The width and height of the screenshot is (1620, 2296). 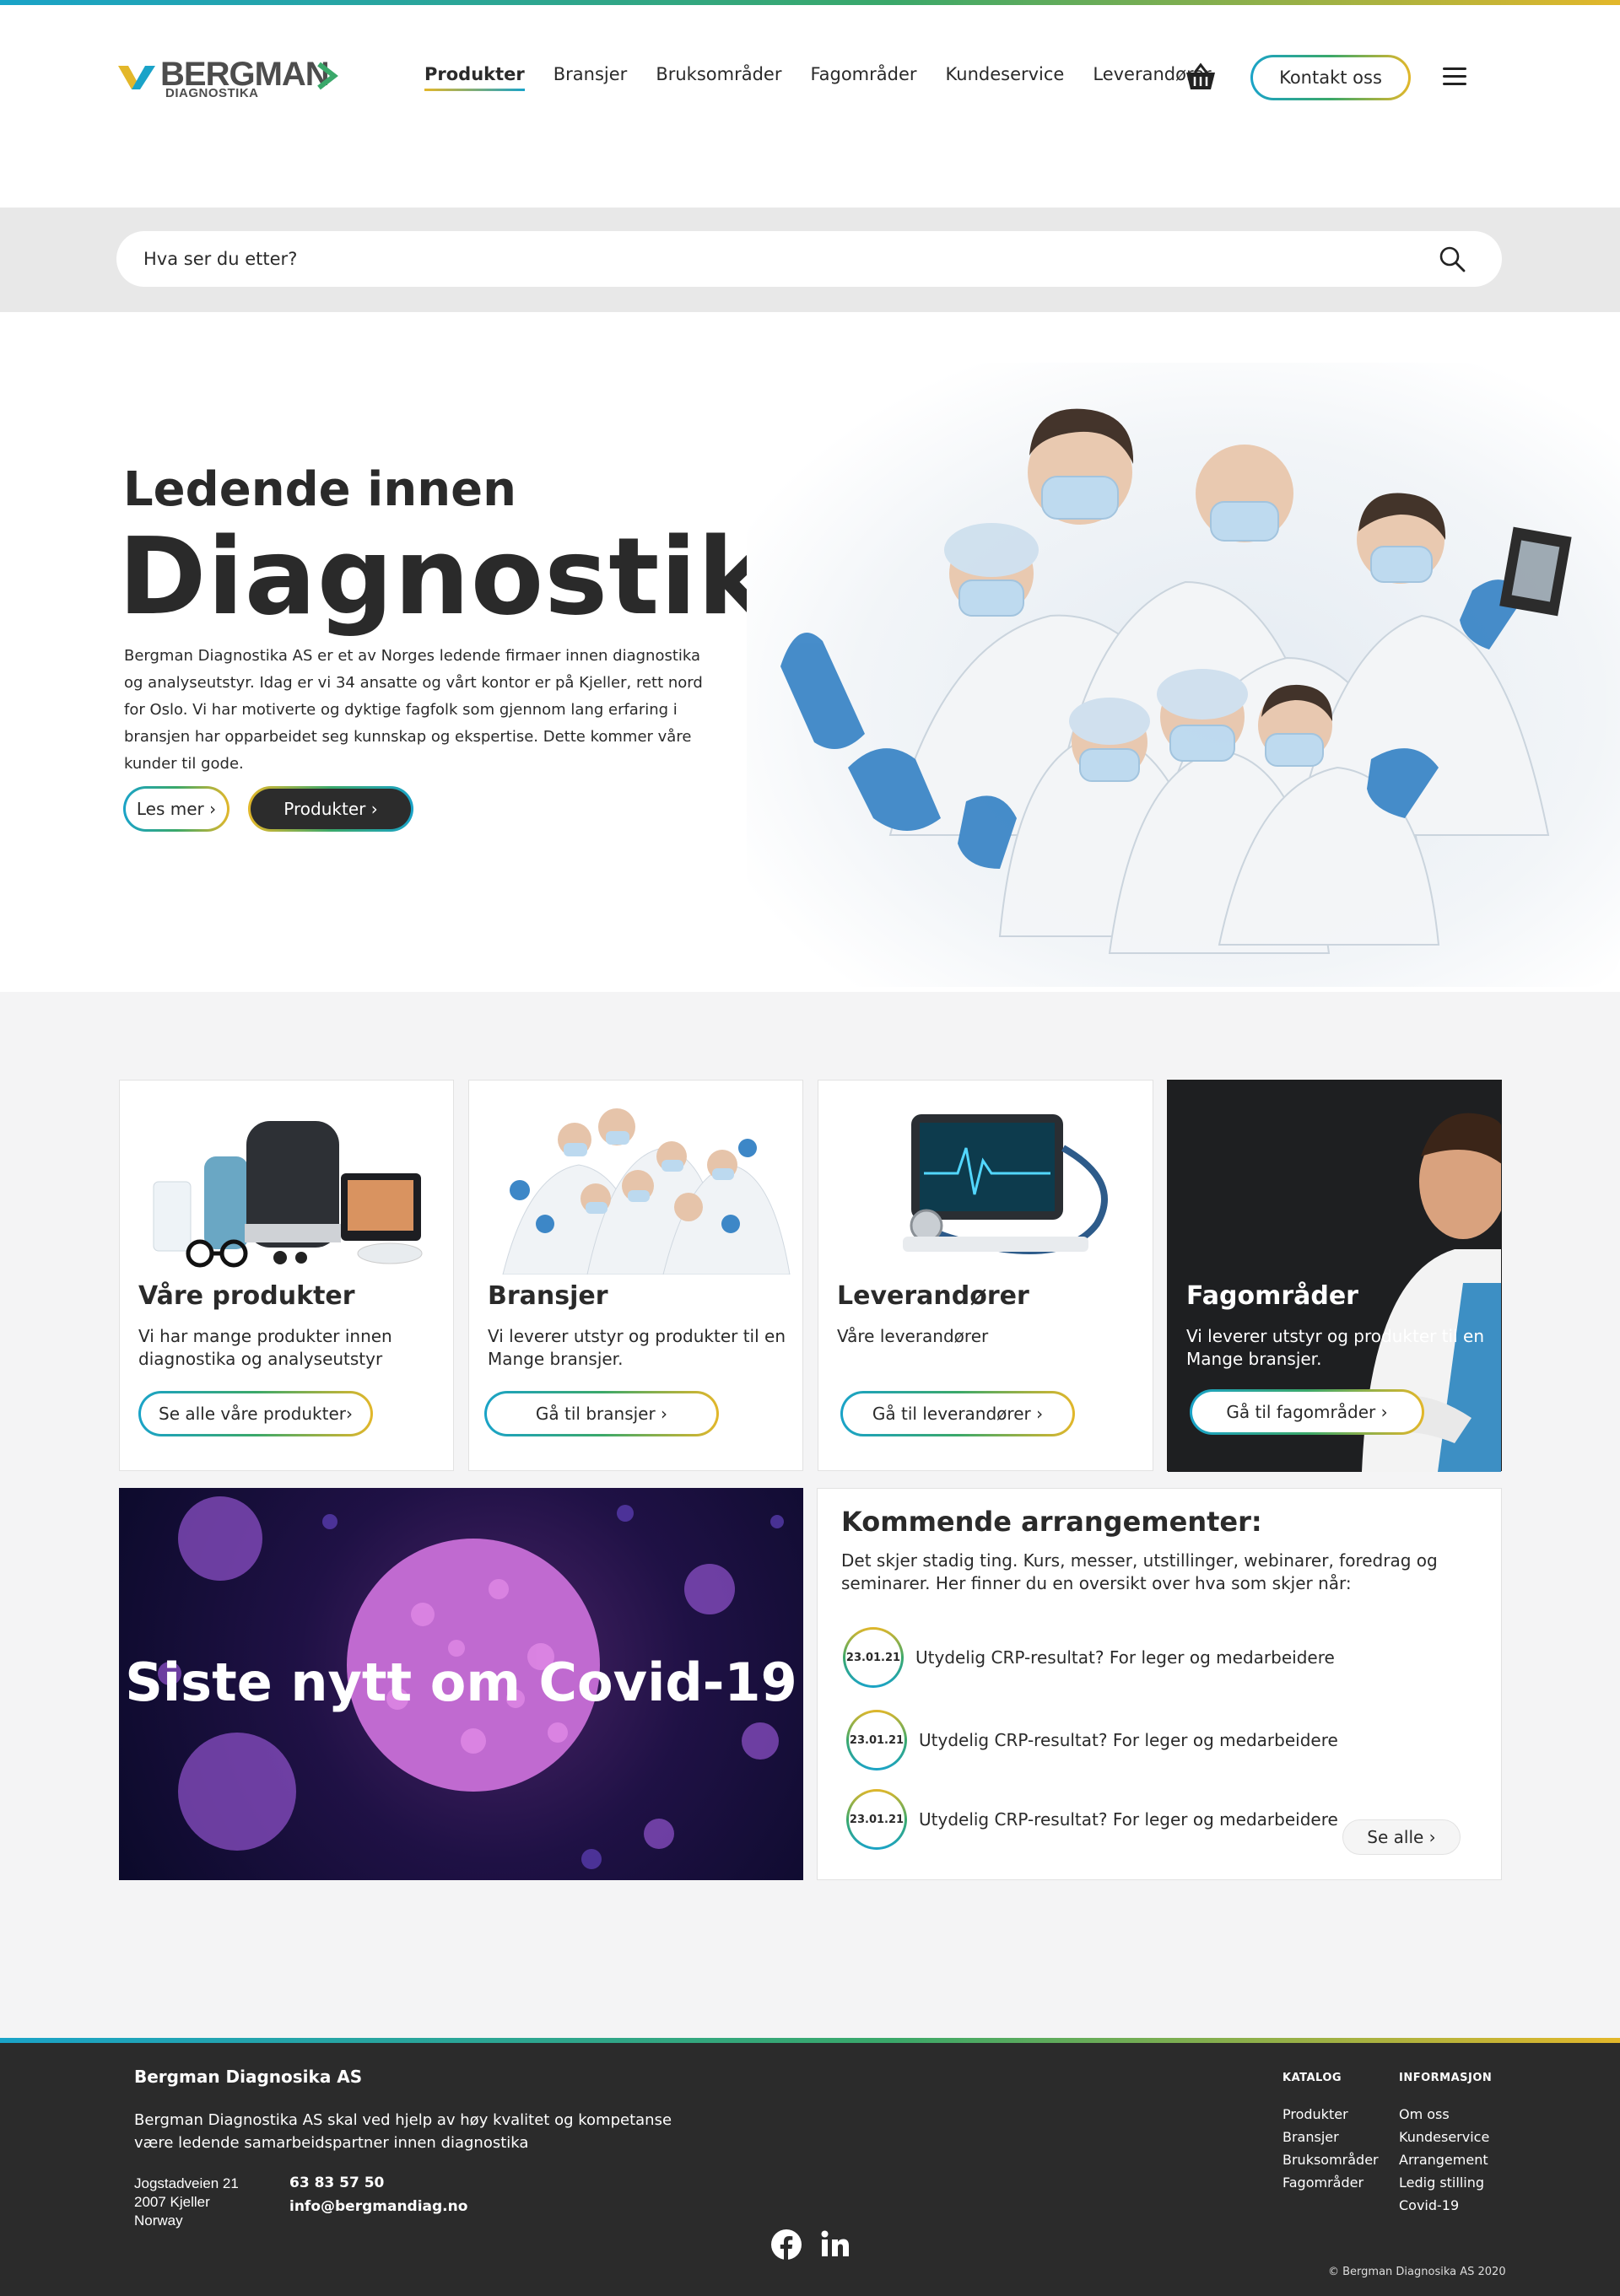 What do you see at coordinates (330, 809) in the screenshot?
I see `products-button: Produkter ›` at bounding box center [330, 809].